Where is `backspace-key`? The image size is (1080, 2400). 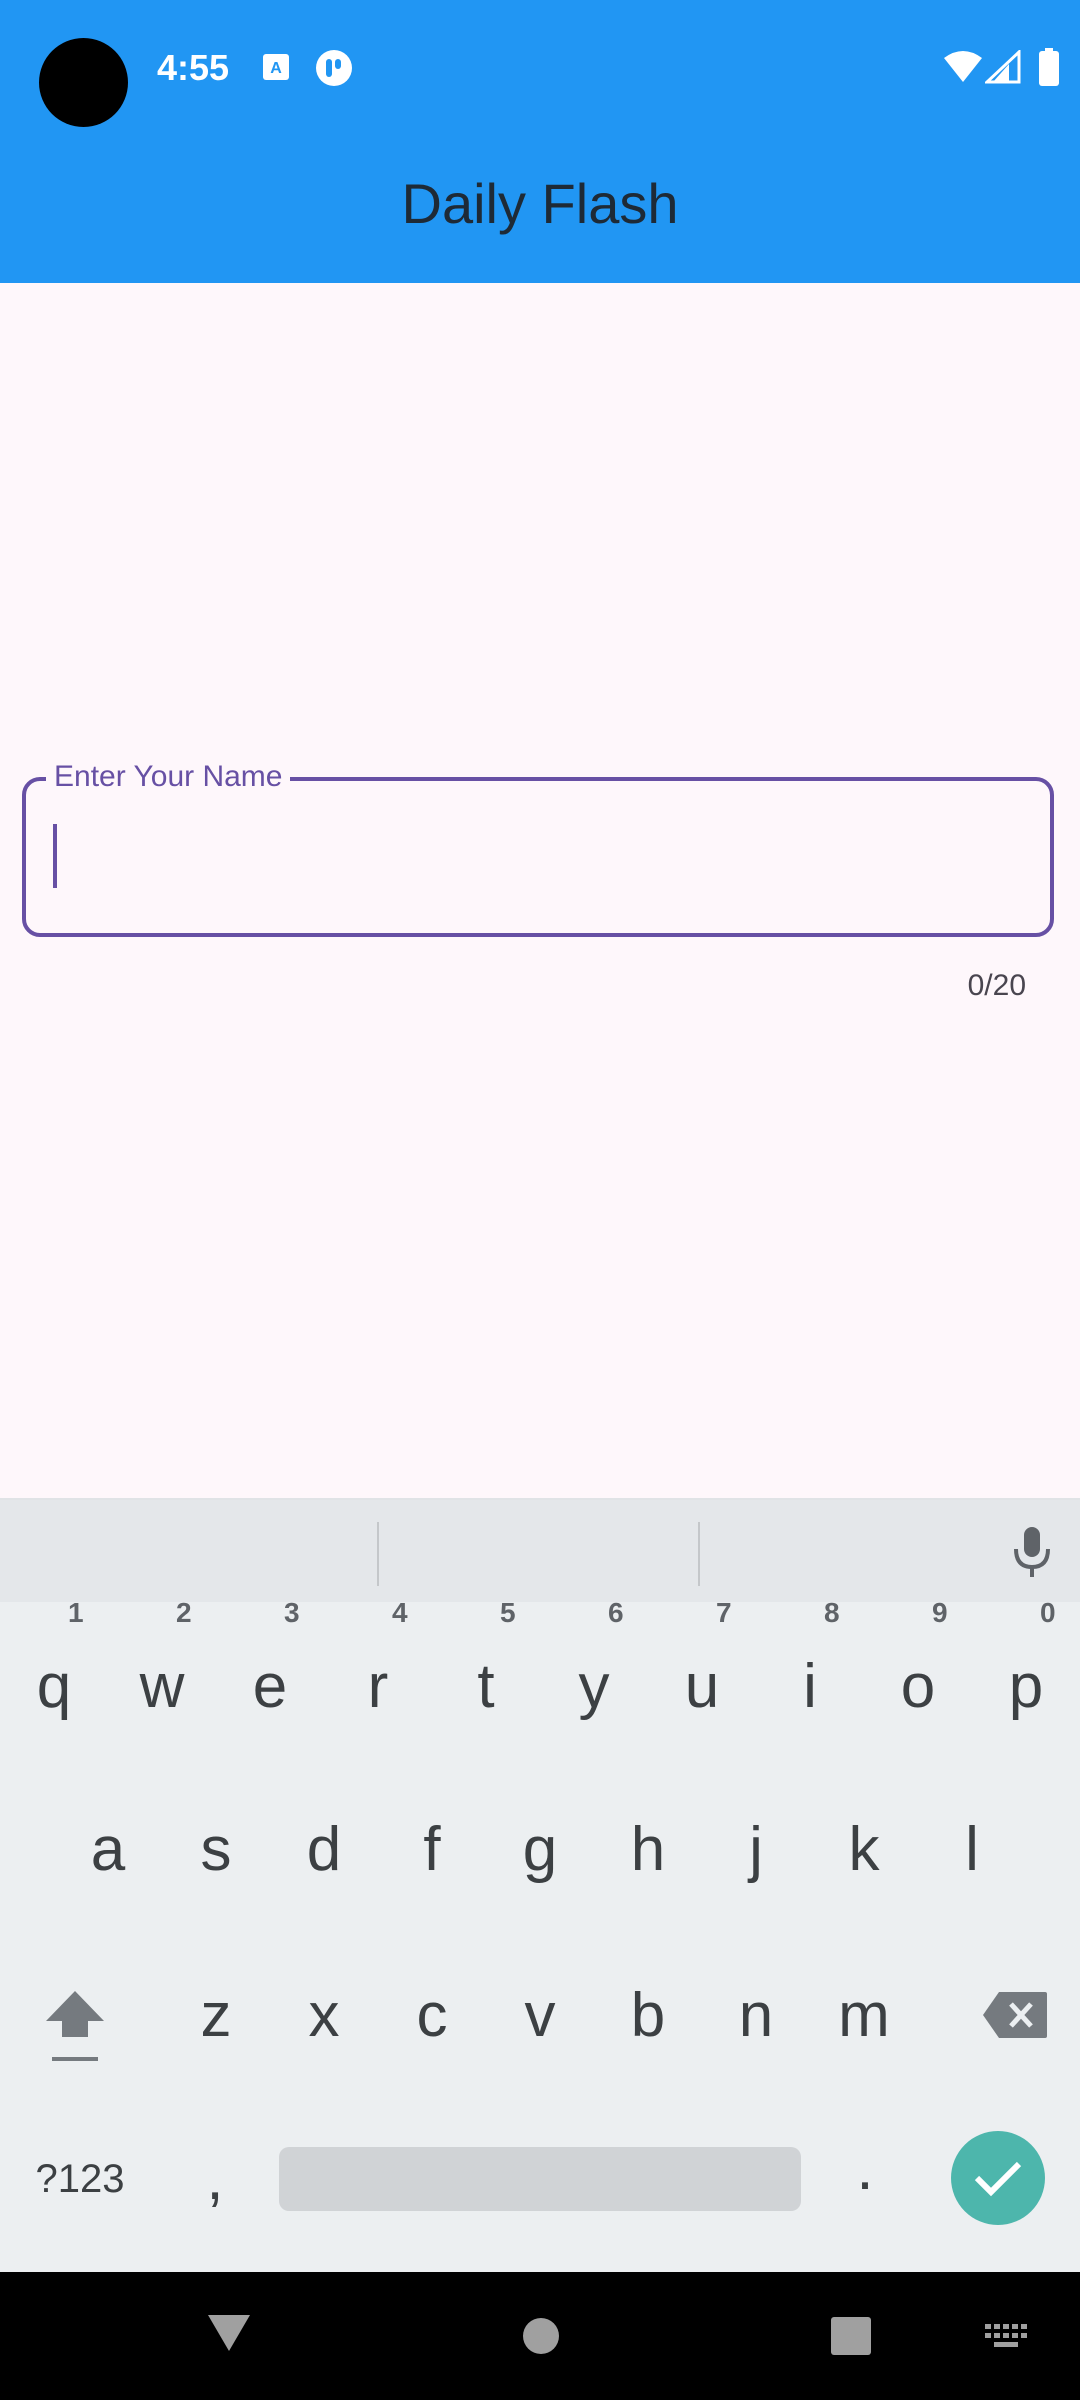
backspace-key is located at coordinates (1015, 2015).